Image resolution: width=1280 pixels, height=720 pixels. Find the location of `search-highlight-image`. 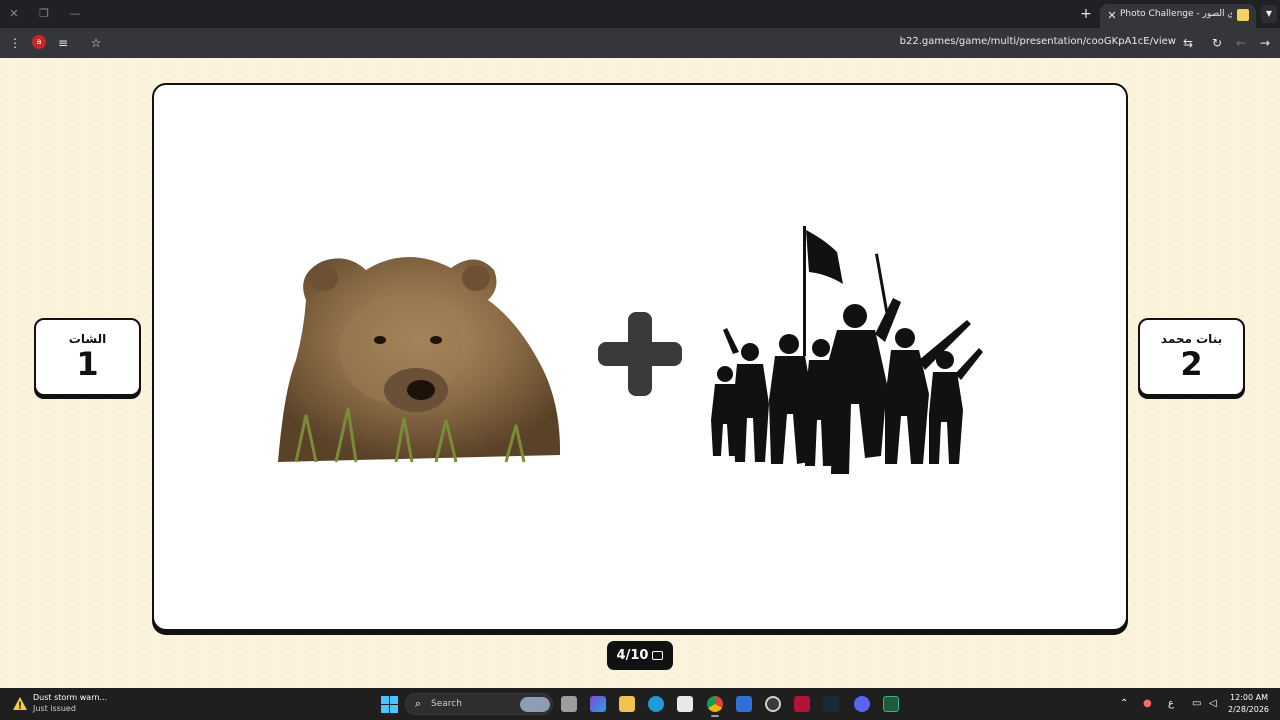

search-highlight-image is located at coordinates (535, 704).